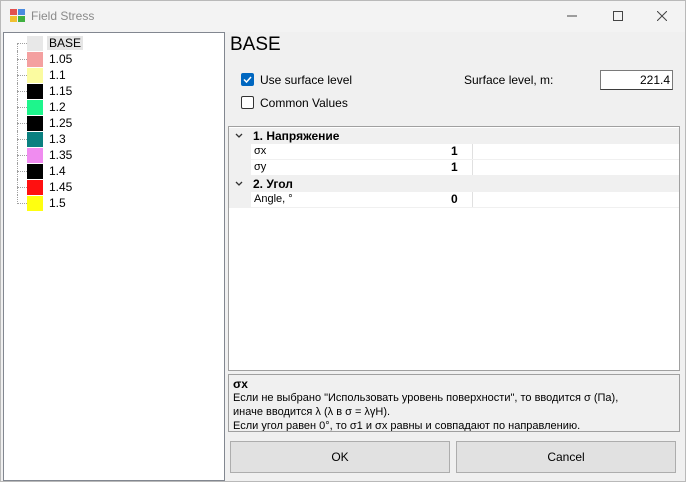 This screenshot has height=482, width=686. I want to click on tree-item: 1.35, so click(104, 155).